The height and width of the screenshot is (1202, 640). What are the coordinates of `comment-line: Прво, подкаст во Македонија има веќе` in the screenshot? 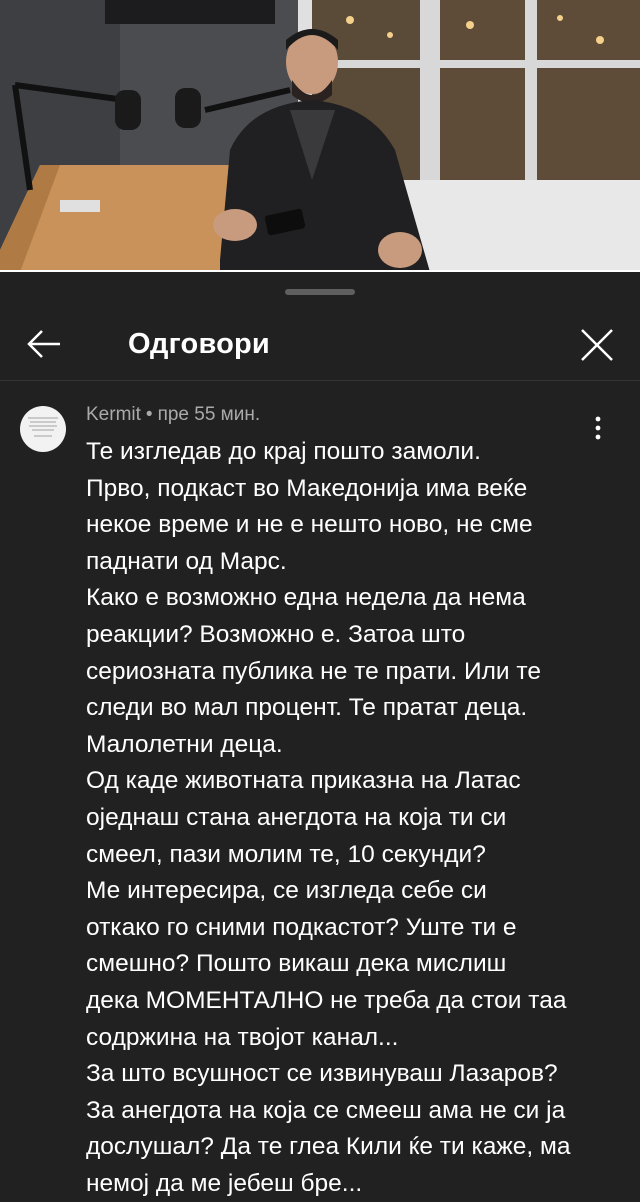 It's located at (307, 488).